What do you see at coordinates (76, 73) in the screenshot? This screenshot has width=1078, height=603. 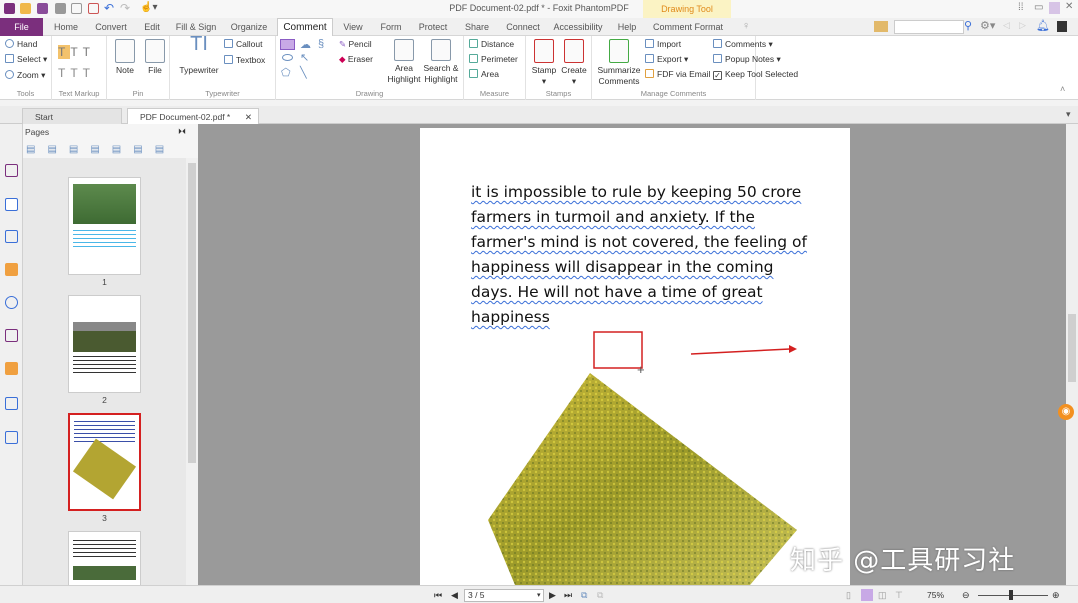 I see `squiggly-replace-insert-icons: TTT` at bounding box center [76, 73].